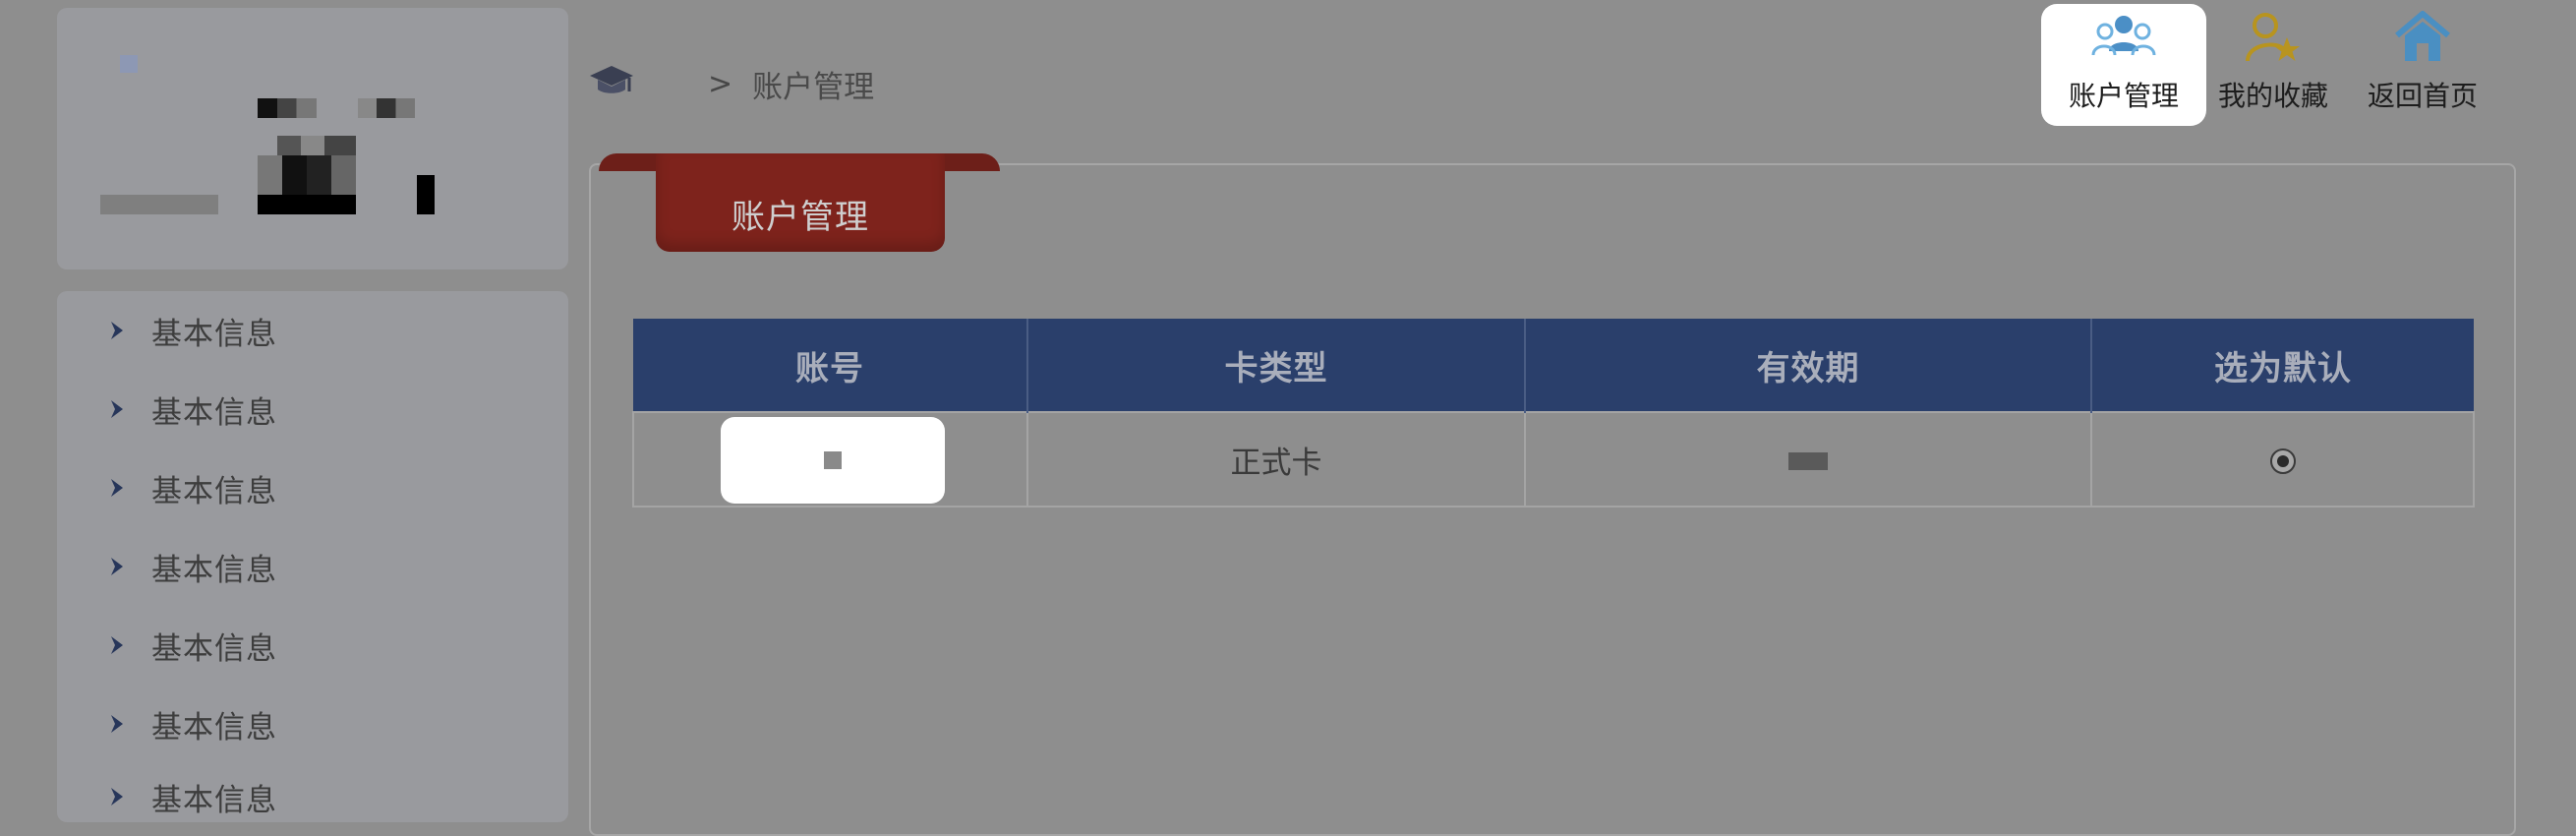  What do you see at coordinates (307, 205) in the screenshot?
I see `obscured-bar` at bounding box center [307, 205].